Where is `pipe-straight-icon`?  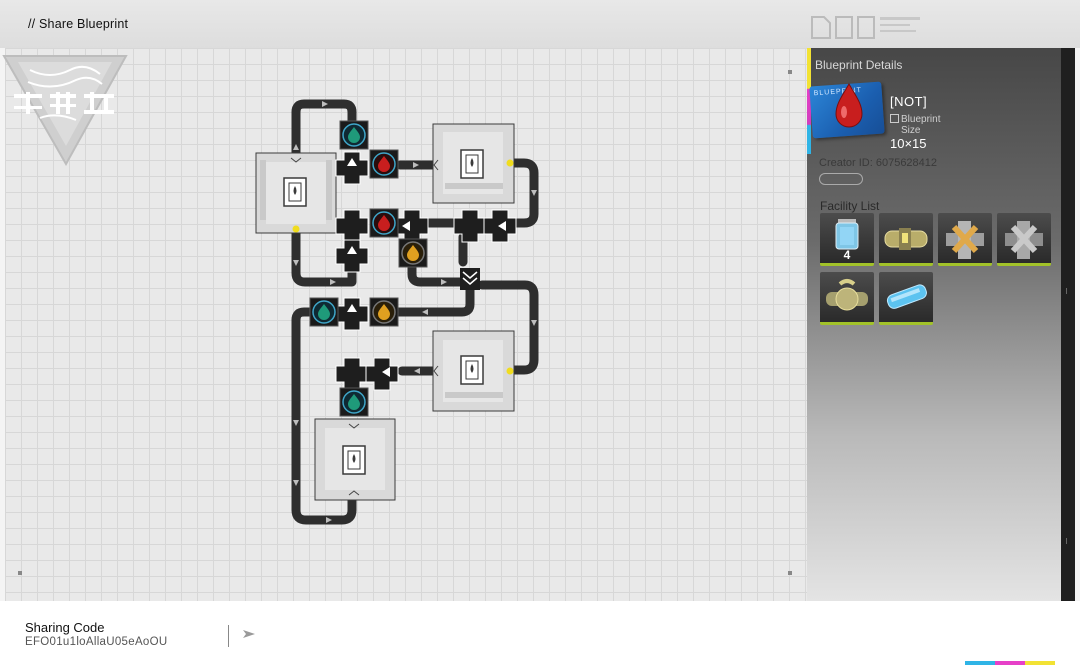
pipe-straight-icon is located at coordinates (906, 239).